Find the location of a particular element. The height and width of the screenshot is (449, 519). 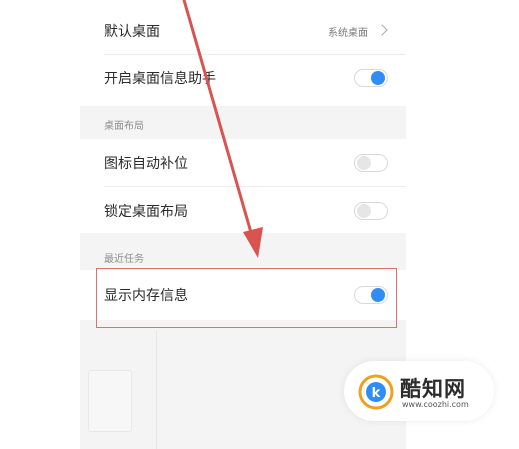

coozhi-logo-icon: k is located at coordinates (376, 392).